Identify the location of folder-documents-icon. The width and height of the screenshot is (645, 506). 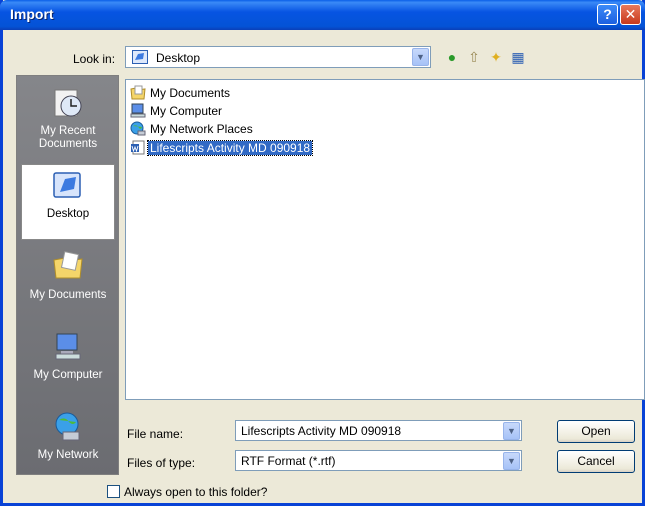
(138, 92).